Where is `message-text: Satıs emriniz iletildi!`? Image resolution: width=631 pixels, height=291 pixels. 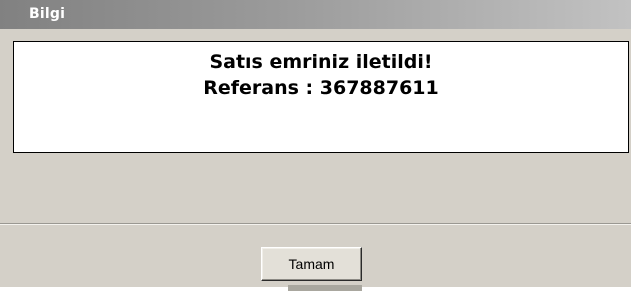
message-text: Satıs emriniz iletildi! is located at coordinates (321, 62).